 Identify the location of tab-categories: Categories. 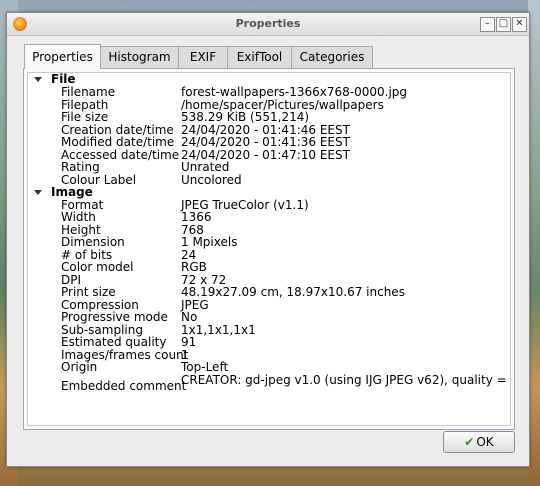
(332, 57).